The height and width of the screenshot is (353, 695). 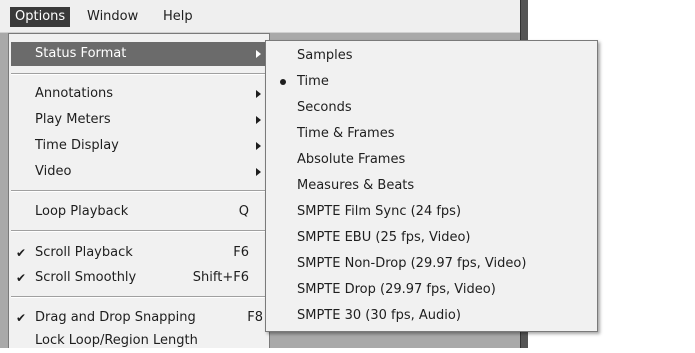 I want to click on menu-options: Options, so click(x=40, y=17).